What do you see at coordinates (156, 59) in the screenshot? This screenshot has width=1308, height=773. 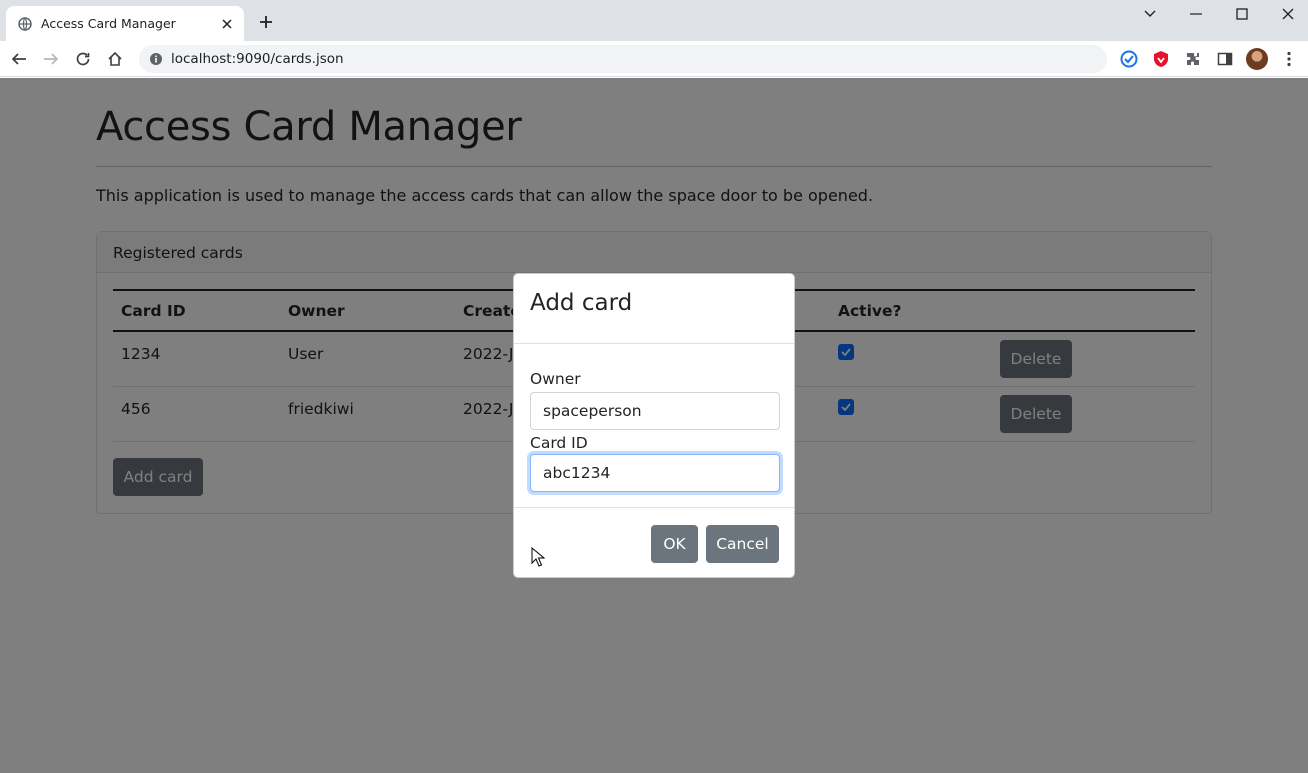 I see `info-icon` at bounding box center [156, 59].